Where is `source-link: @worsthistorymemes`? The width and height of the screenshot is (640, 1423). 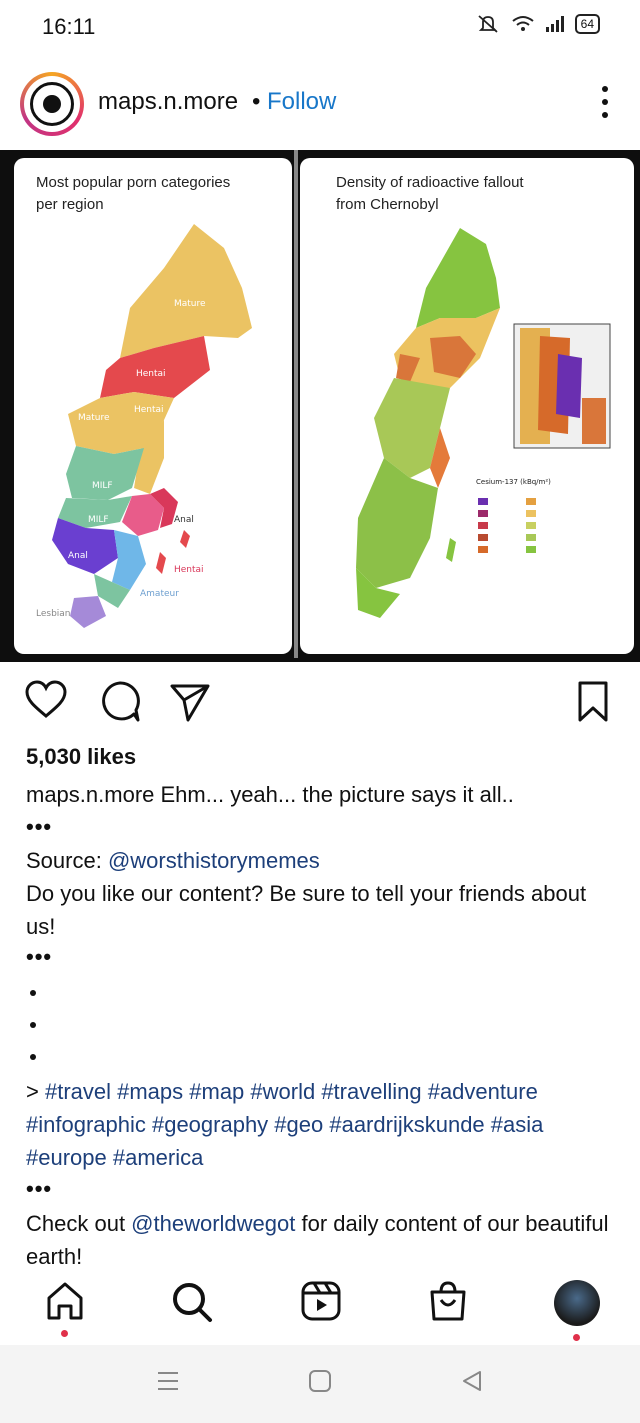 source-link: @worsthistorymemes is located at coordinates (214, 860).